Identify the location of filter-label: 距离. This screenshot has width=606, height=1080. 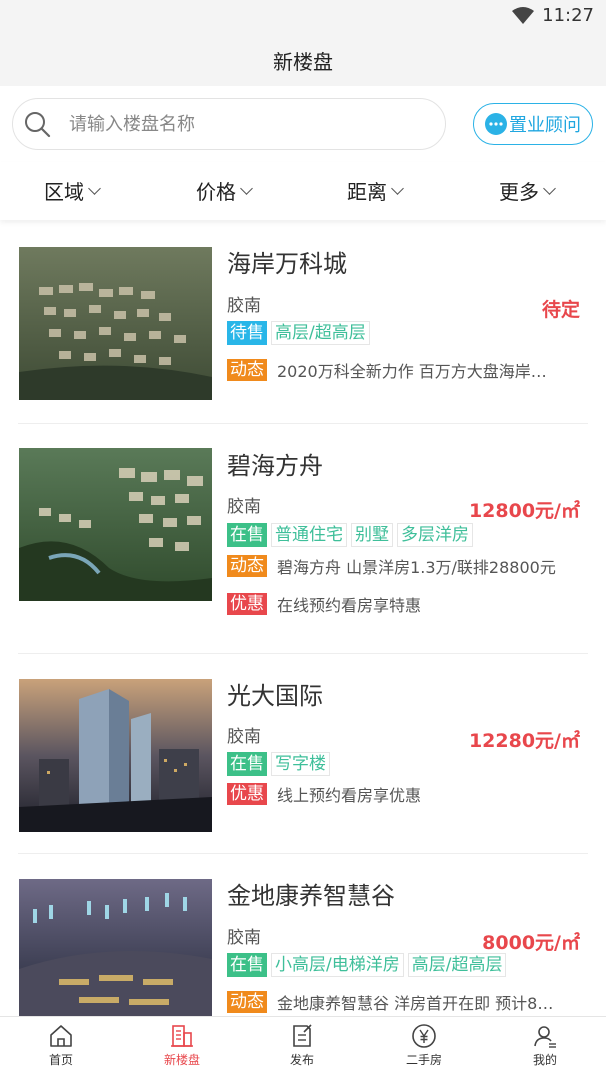
(367, 192).